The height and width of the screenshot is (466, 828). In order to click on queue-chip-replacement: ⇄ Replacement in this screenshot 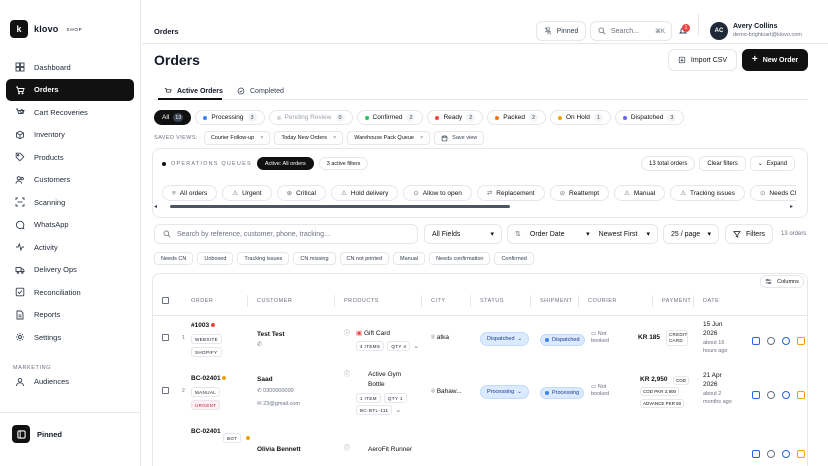, I will do `click(510, 193)`.